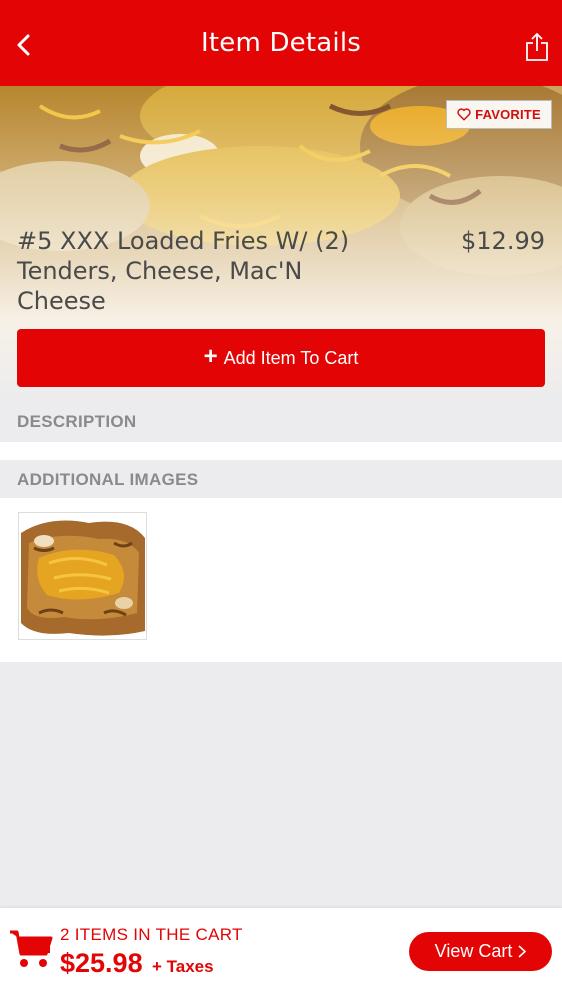 The height and width of the screenshot is (1000, 562). I want to click on add-to-cart-button: + Add Item To Cart, so click(281, 358).